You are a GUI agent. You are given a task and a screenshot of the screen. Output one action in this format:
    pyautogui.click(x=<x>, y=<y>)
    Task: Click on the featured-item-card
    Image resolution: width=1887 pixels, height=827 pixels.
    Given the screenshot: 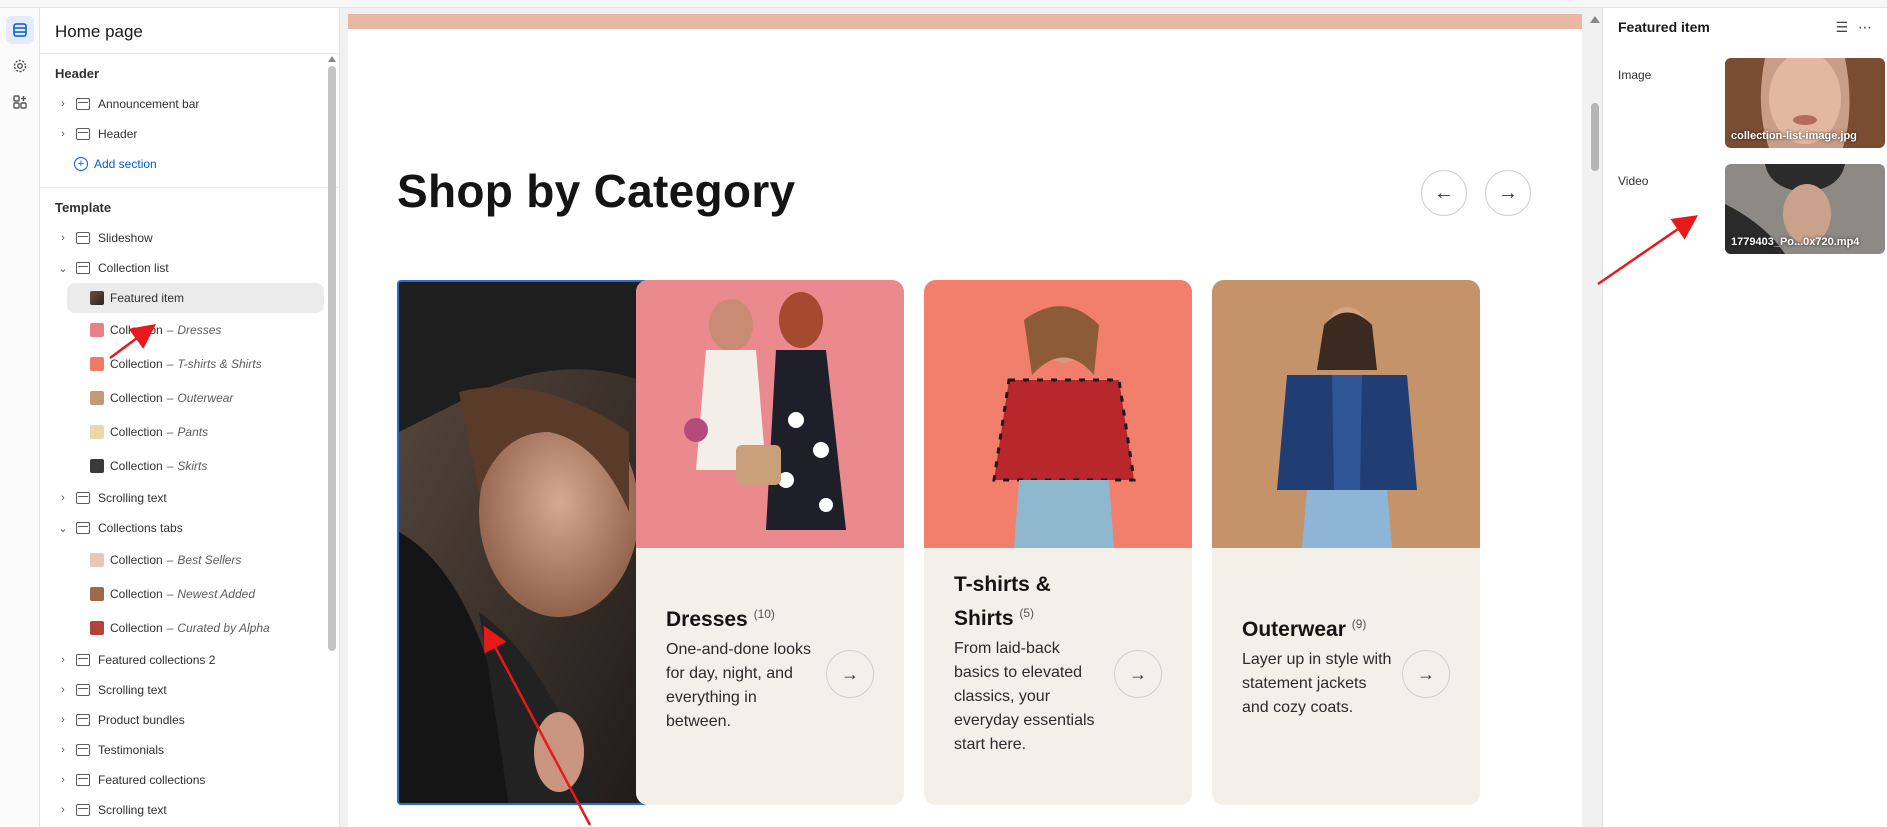 What is the action you would take?
    pyautogui.click(x=531, y=542)
    